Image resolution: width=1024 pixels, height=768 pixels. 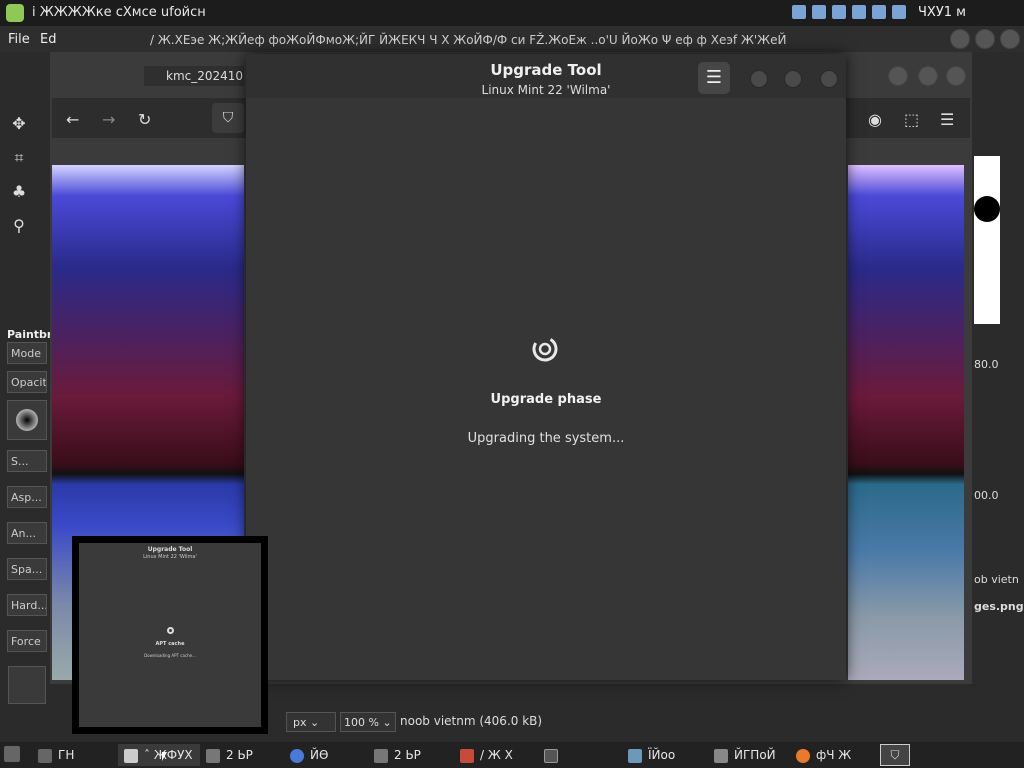 What do you see at coordinates (911, 119) in the screenshot?
I see `extensions-icon: ⬚` at bounding box center [911, 119].